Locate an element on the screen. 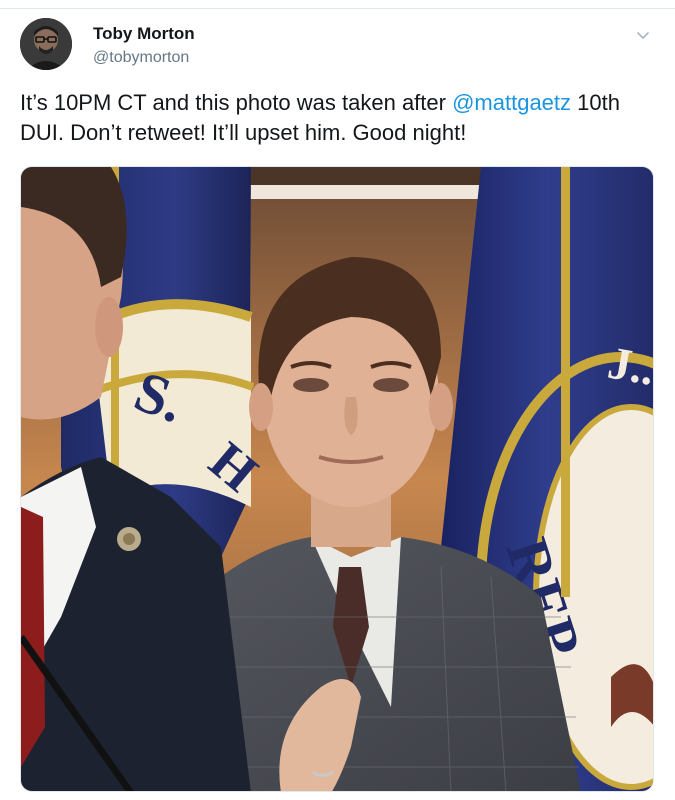 The image size is (675, 800). avatar-image is located at coordinates (46, 44).